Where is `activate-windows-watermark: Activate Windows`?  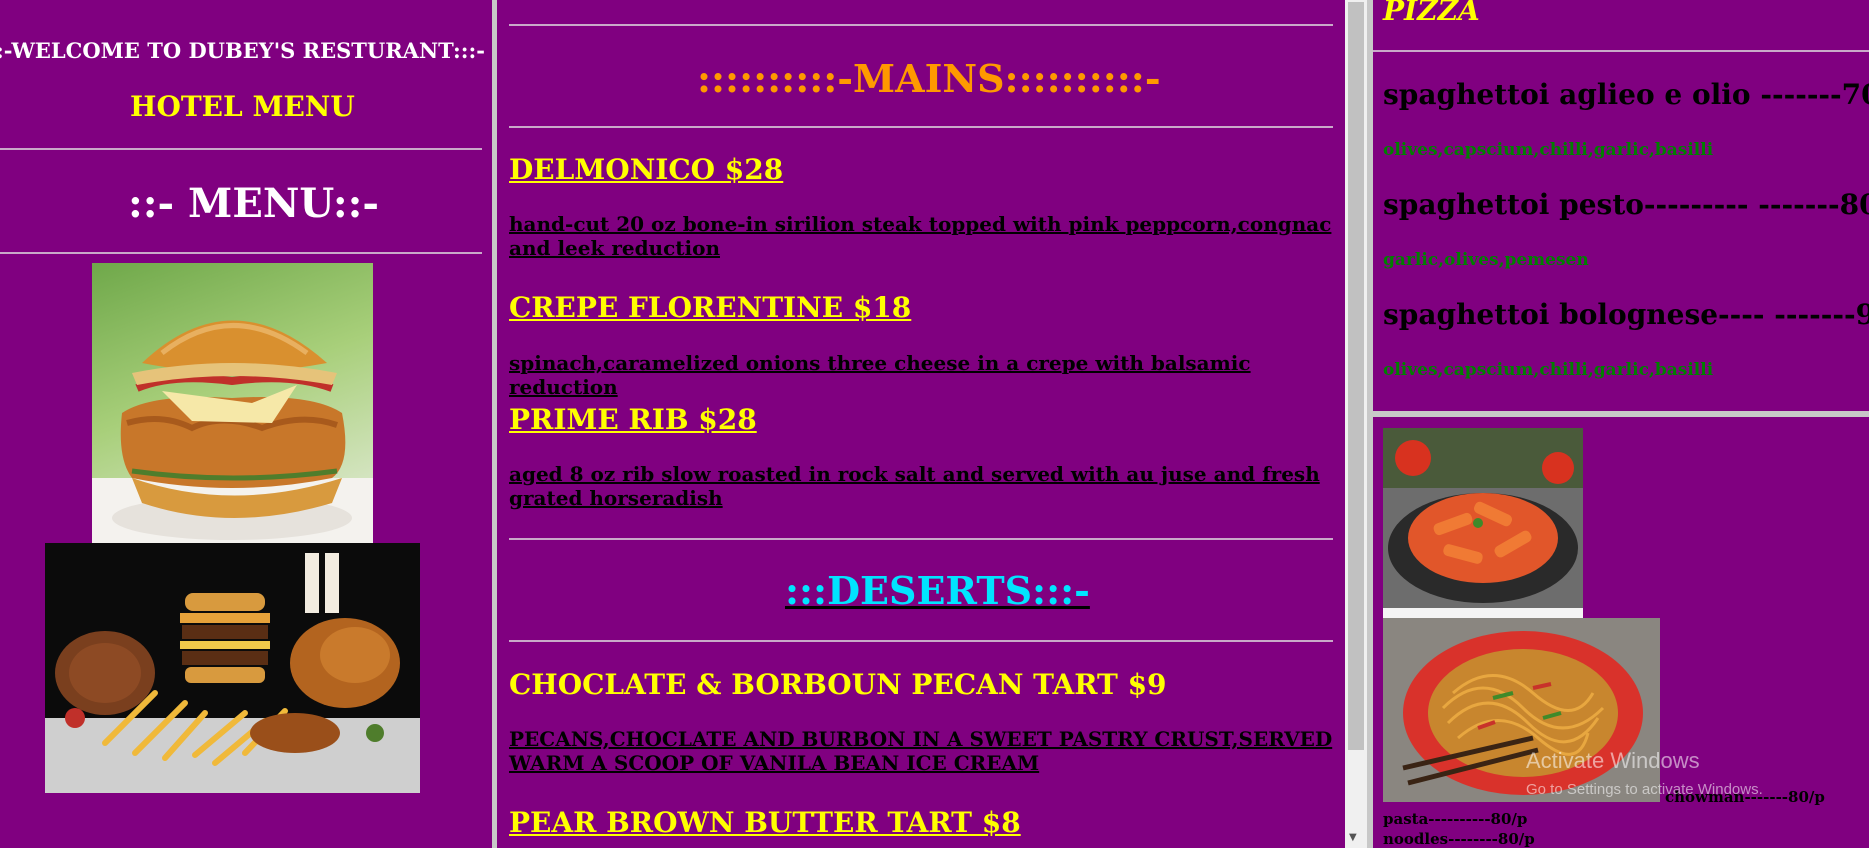
activate-windows-watermark: Activate Windows is located at coordinates (1613, 760).